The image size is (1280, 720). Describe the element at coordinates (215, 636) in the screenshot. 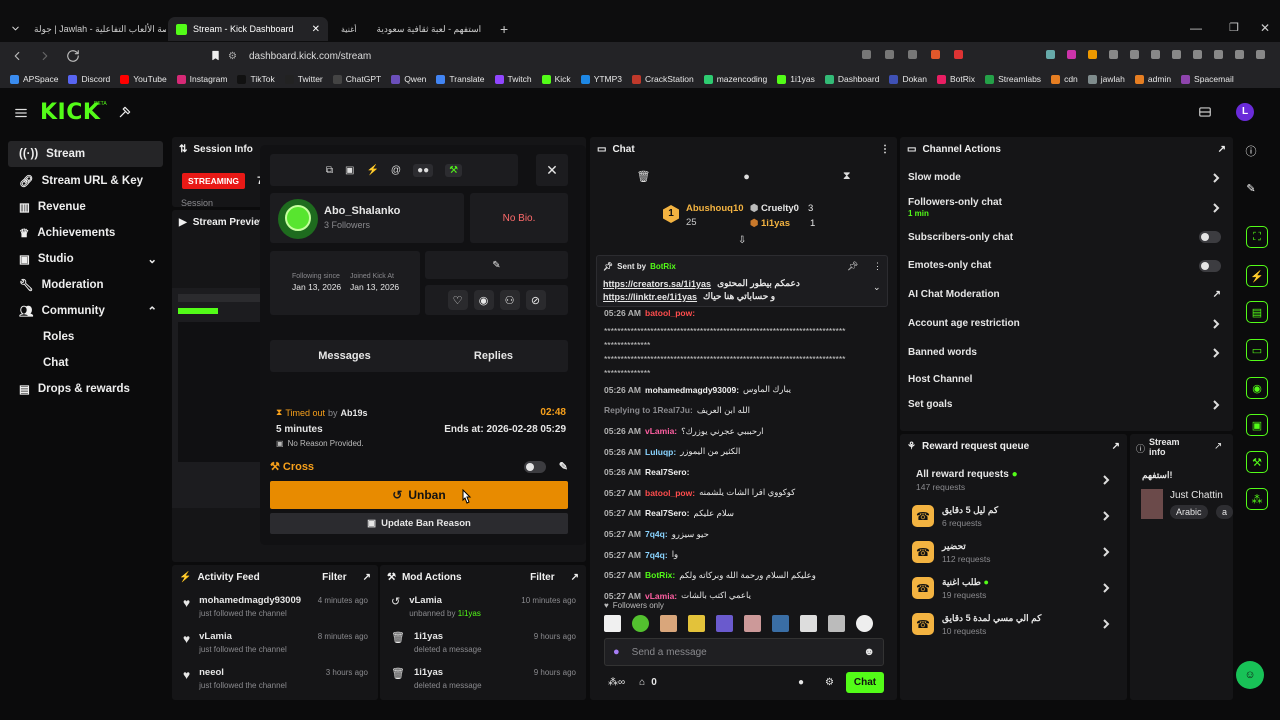

I see `activity-user: vLamia` at that location.